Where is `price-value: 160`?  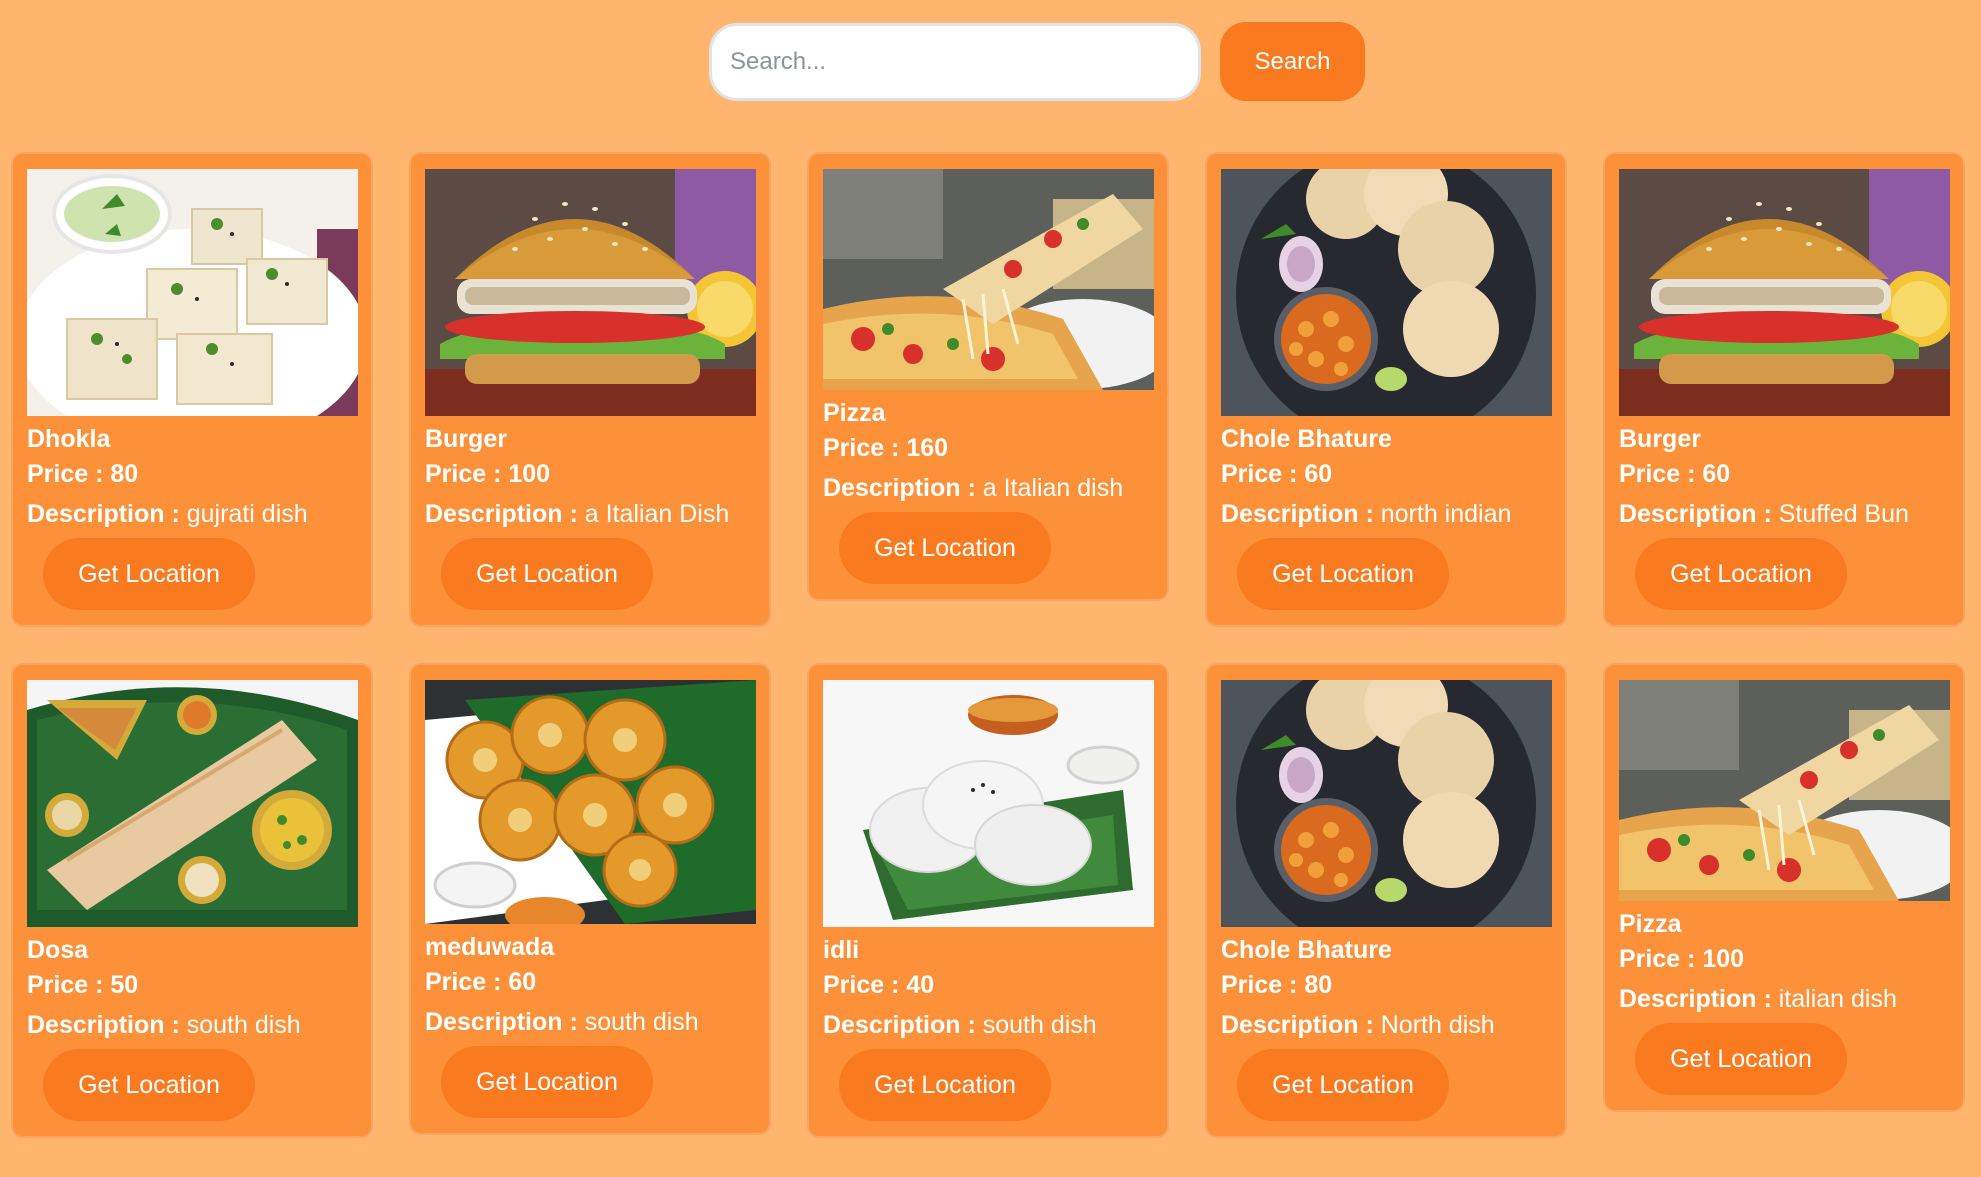 price-value: 160 is located at coordinates (927, 448).